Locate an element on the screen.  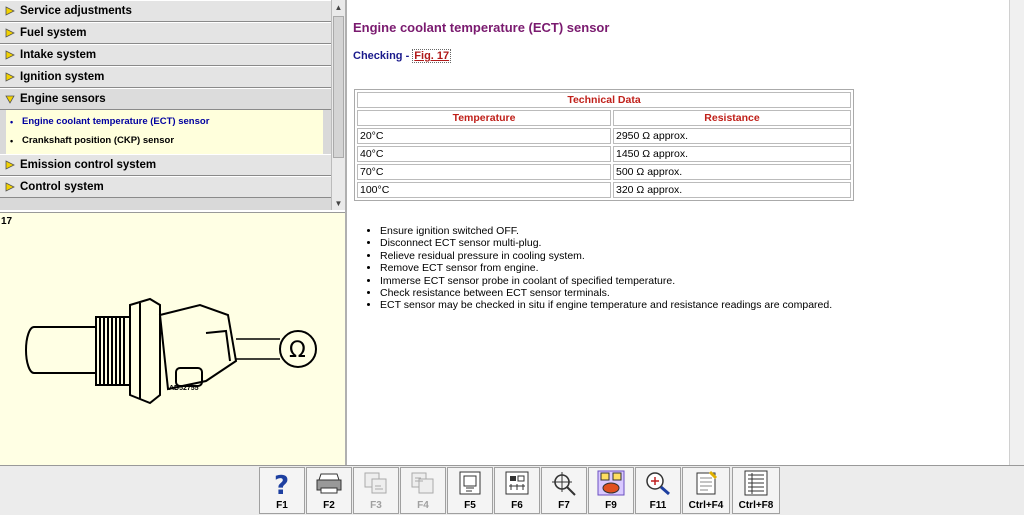
table-cell: 20°C is located at coordinates (484, 136).